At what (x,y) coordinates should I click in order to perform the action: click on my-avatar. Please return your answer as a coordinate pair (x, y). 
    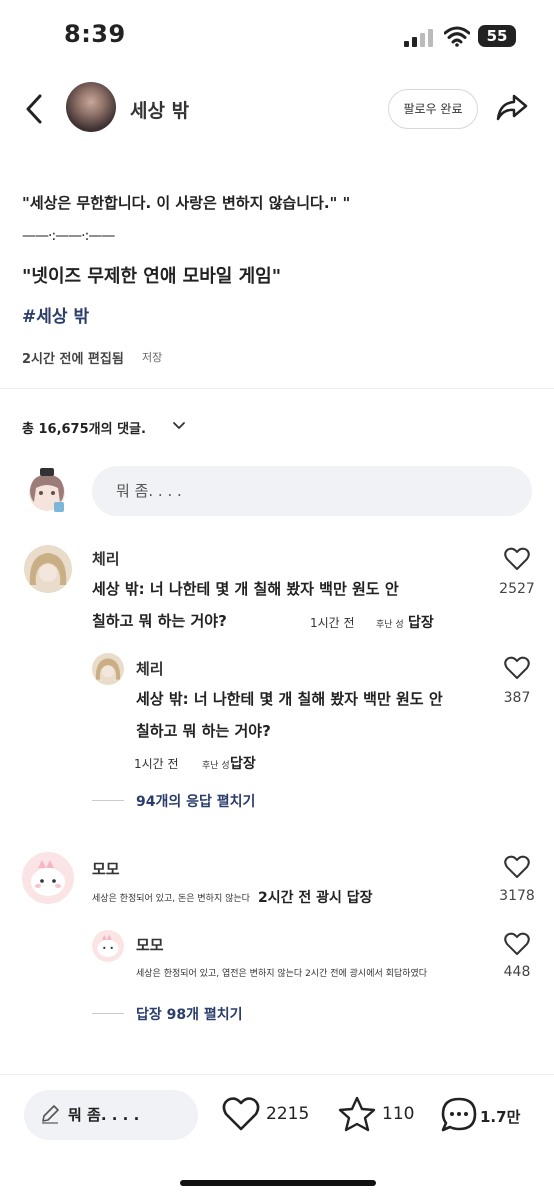
    Looking at the image, I should click on (47, 490).